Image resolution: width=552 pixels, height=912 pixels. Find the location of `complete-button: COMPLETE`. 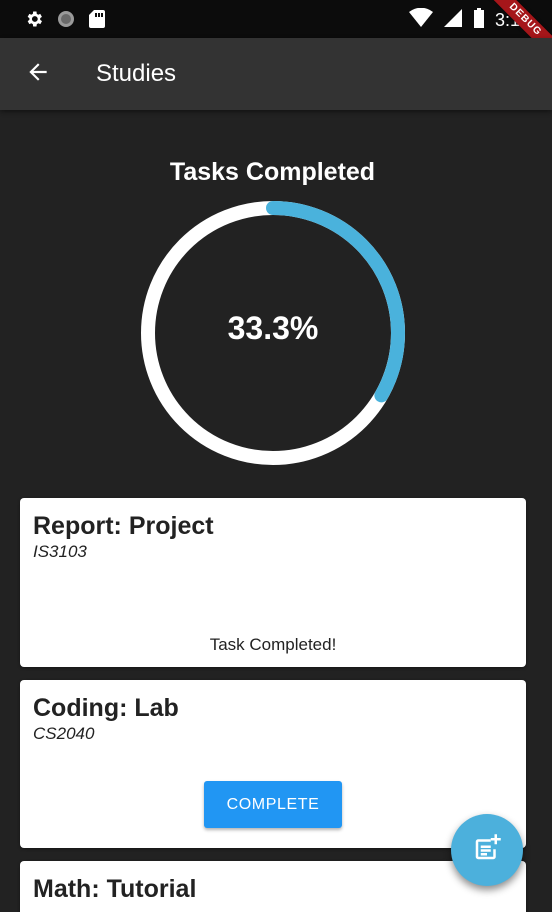

complete-button: COMPLETE is located at coordinates (273, 804).